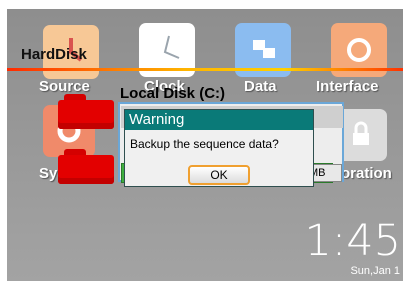  Describe the element at coordinates (260, 86) in the screenshot. I see `data-app-label: Data` at that location.